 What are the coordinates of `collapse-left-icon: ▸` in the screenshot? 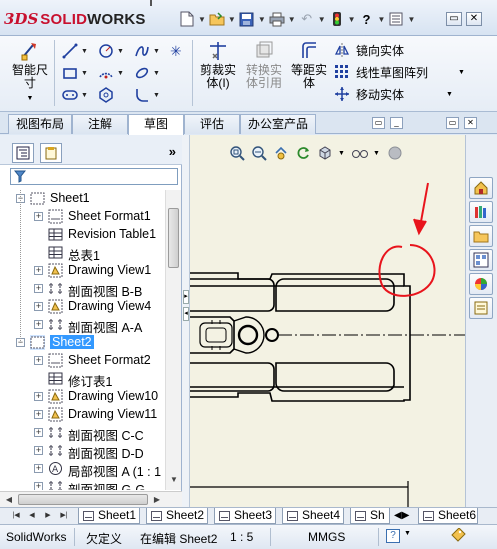 It's located at (186, 297).